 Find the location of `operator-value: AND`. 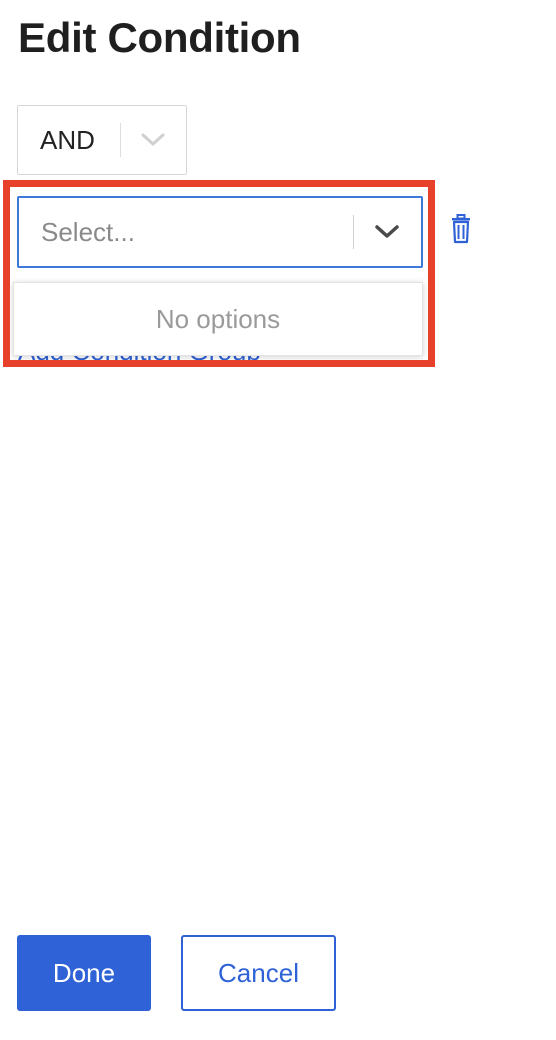

operator-value: AND is located at coordinates (67, 139).